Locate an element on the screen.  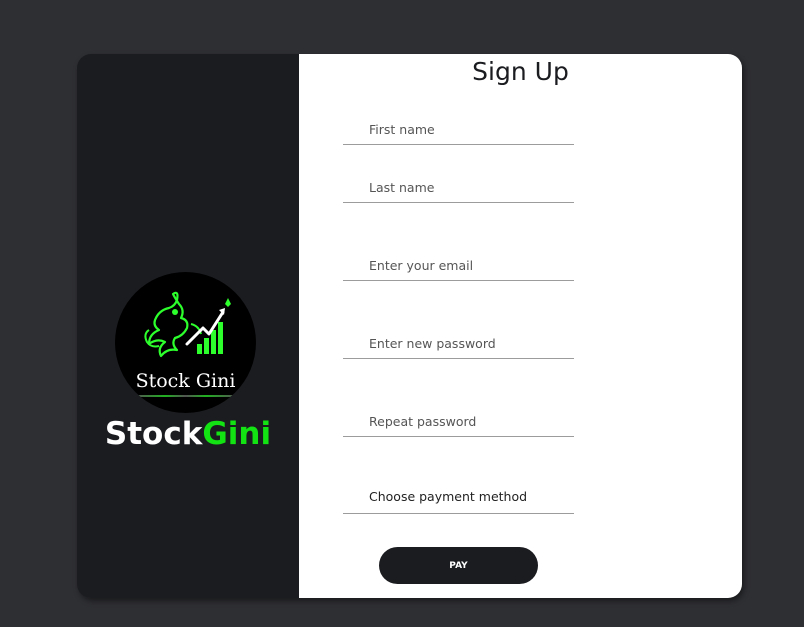
logo-tagline is located at coordinates (185, 396).